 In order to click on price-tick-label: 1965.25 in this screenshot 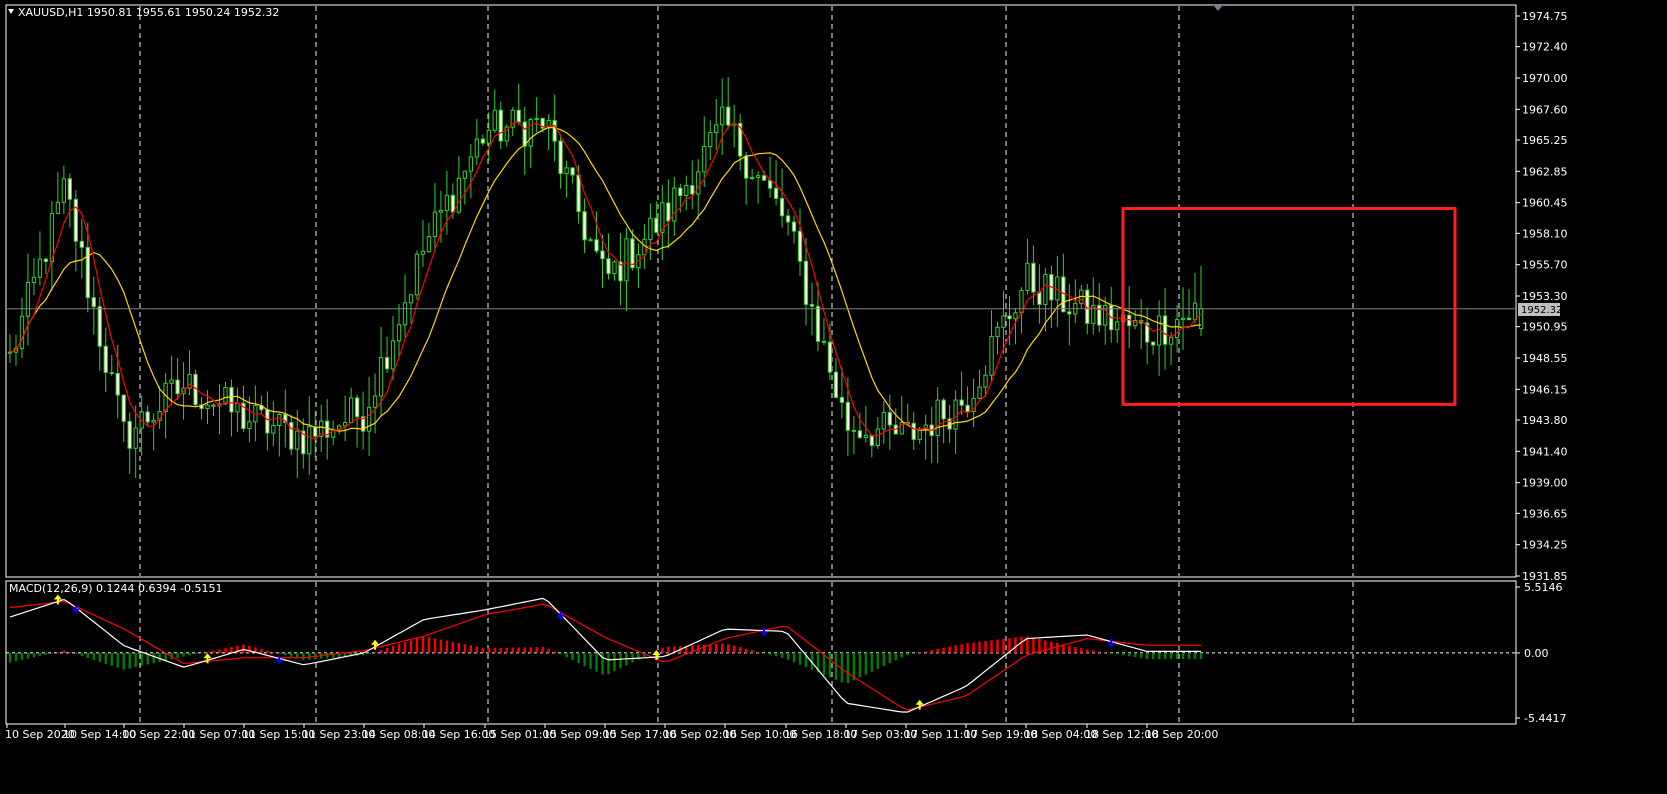, I will do `click(1545, 140)`.